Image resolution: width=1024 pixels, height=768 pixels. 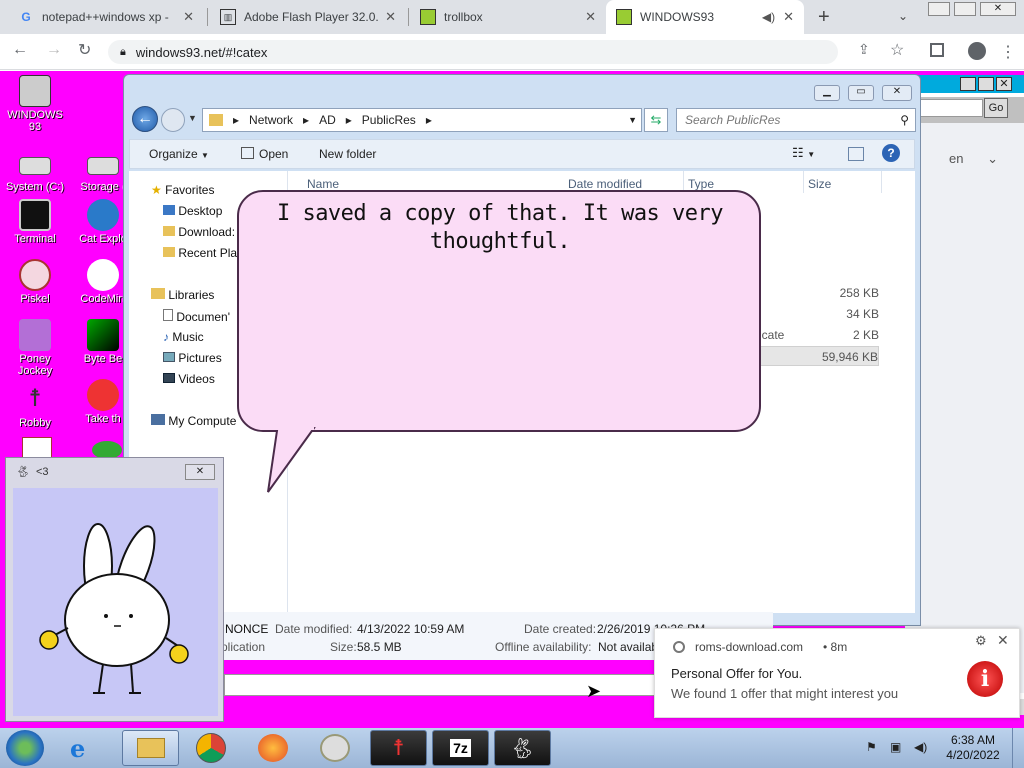 What do you see at coordinates (819, 293) in the screenshot?
I see `file-row: 258 KB` at bounding box center [819, 293].